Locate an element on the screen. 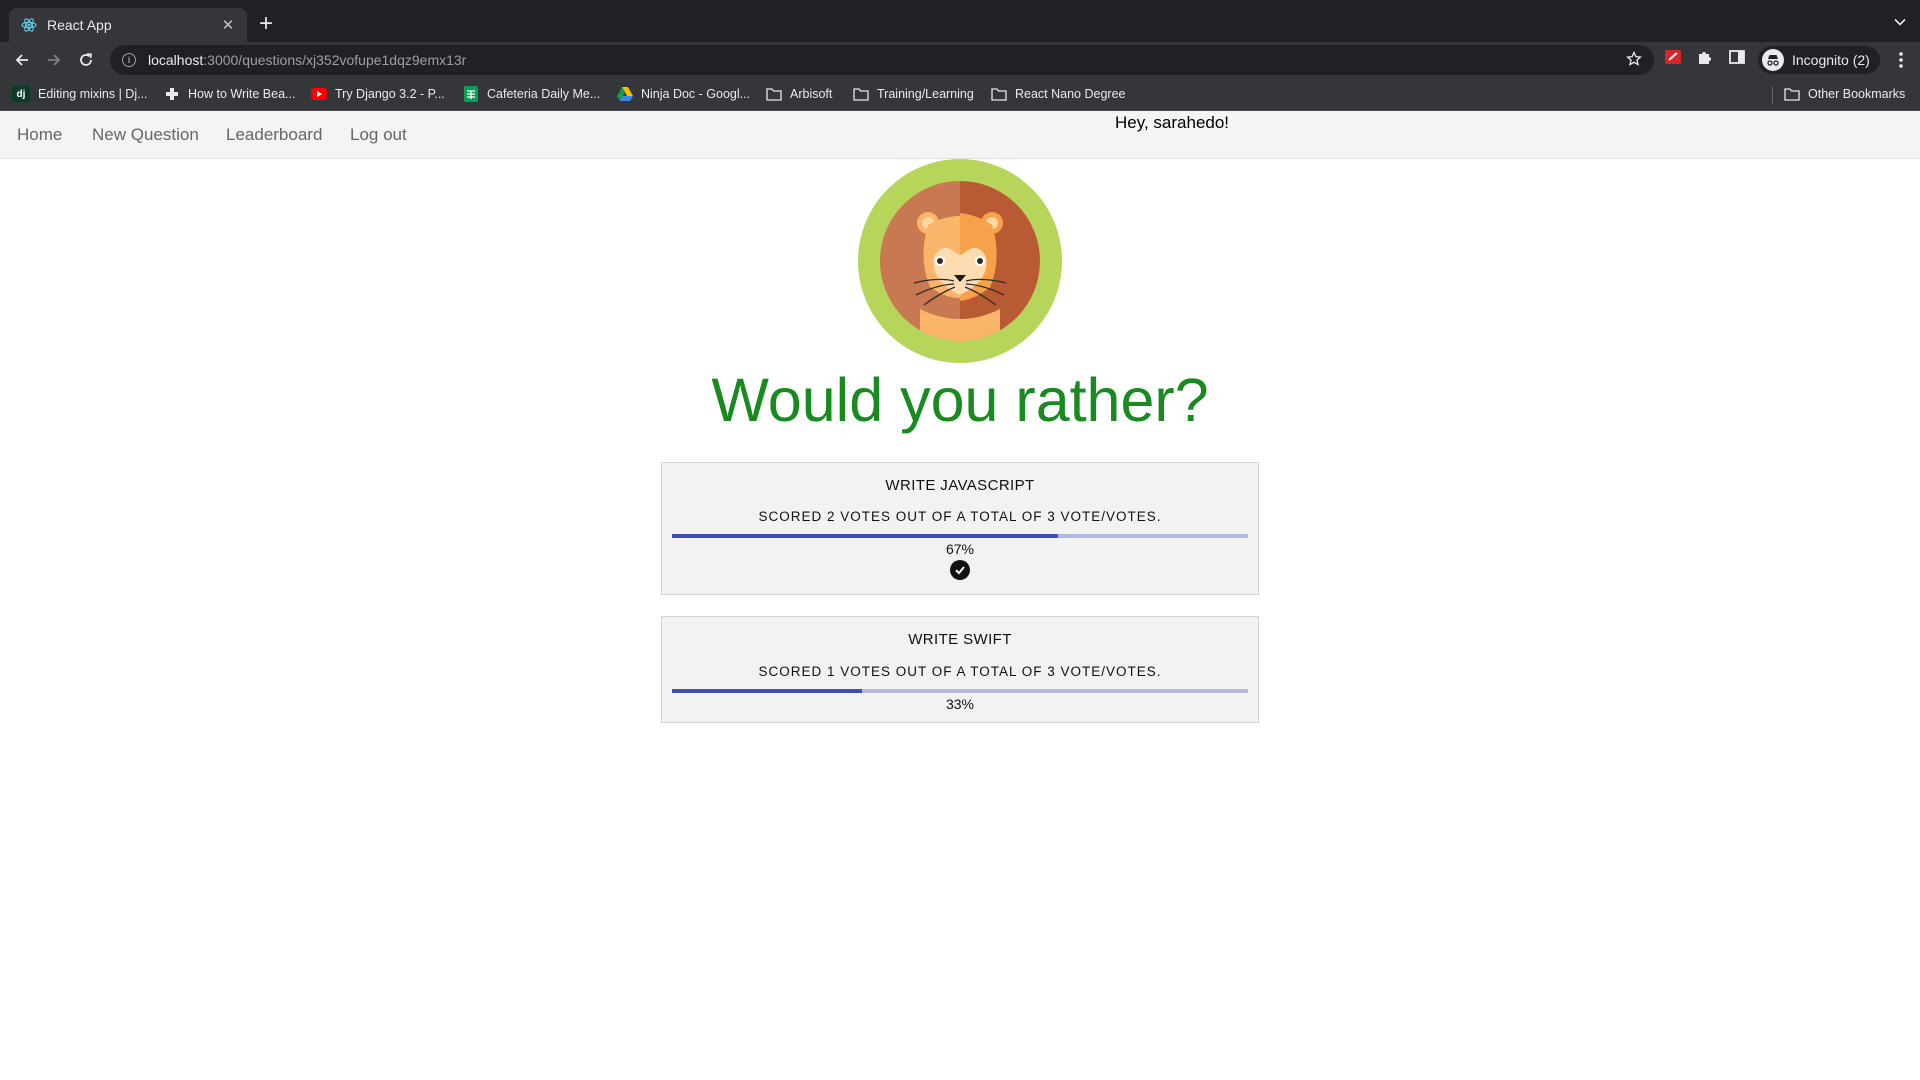 The image size is (1920, 1080). tab-search-chevron-icon is located at coordinates (1900, 21).